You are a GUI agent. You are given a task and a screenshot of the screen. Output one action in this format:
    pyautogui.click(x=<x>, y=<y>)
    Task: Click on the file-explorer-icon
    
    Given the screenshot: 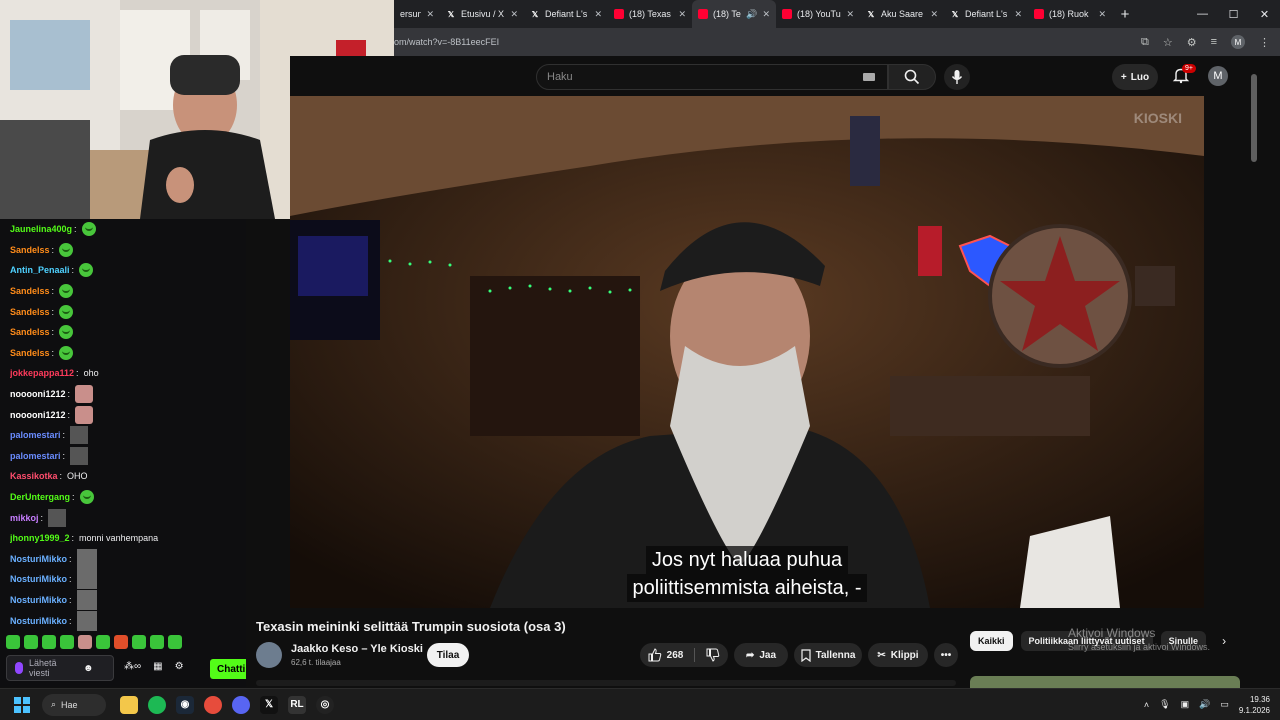 What is the action you would take?
    pyautogui.click(x=129, y=704)
    